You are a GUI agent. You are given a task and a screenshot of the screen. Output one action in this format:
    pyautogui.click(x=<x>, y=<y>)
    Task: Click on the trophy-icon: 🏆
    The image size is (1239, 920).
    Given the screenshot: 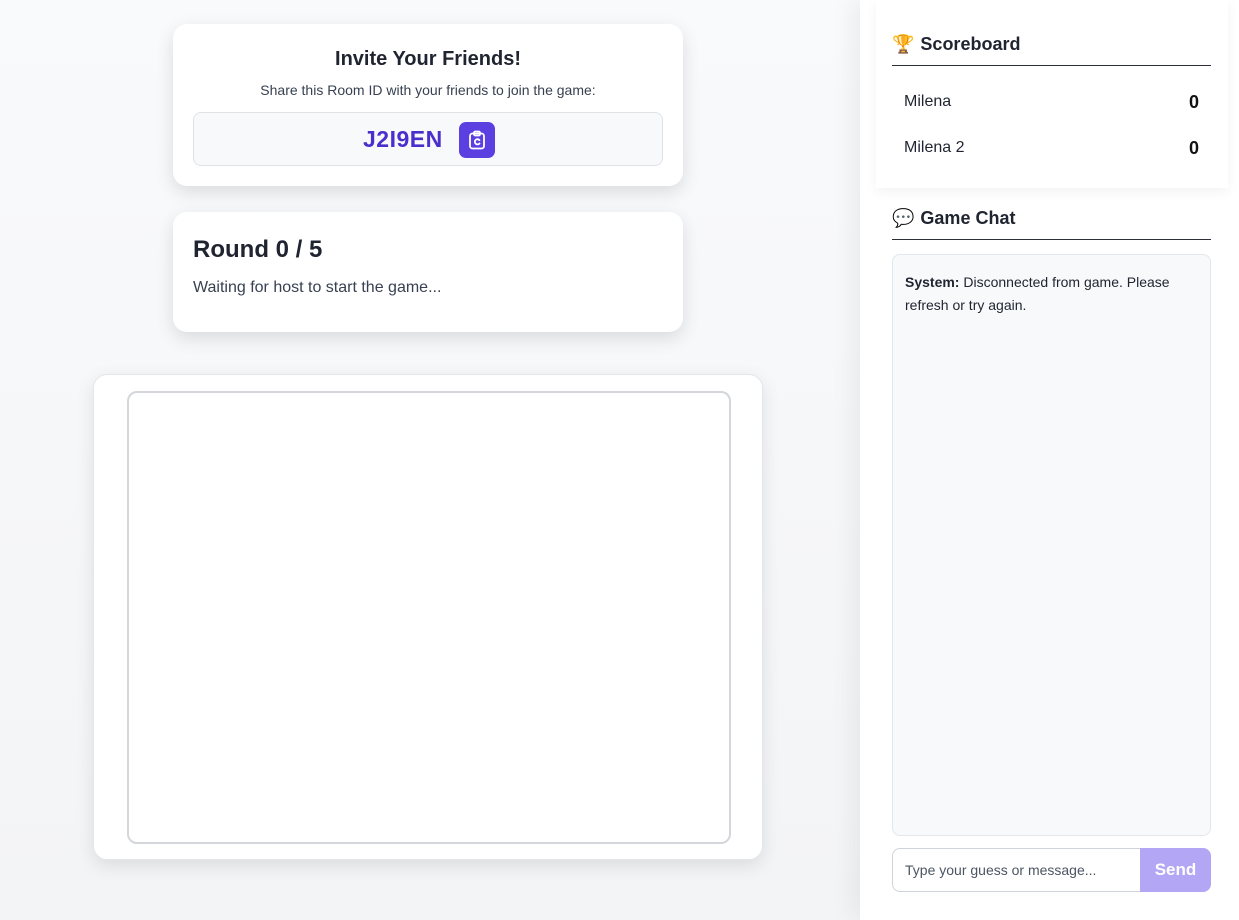 What is the action you would take?
    pyautogui.click(x=903, y=44)
    